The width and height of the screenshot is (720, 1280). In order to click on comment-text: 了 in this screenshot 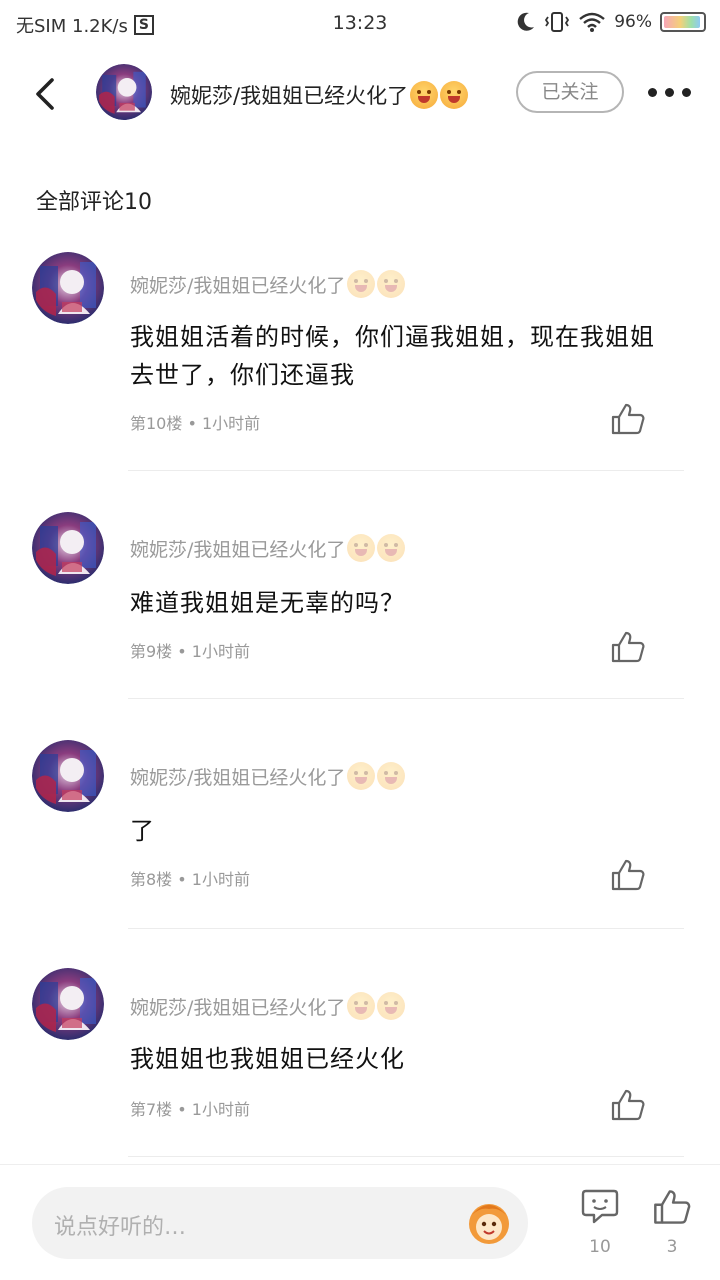, I will do `click(142, 831)`.